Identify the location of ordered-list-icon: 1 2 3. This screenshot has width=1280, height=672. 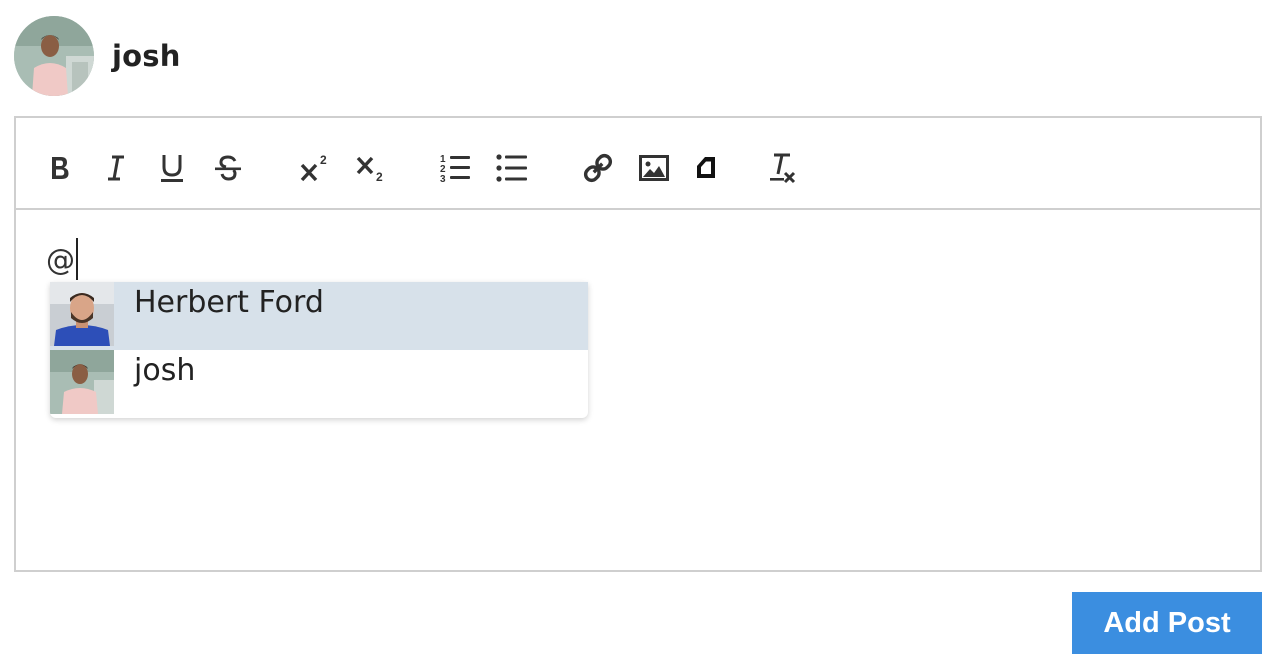
(455, 169).